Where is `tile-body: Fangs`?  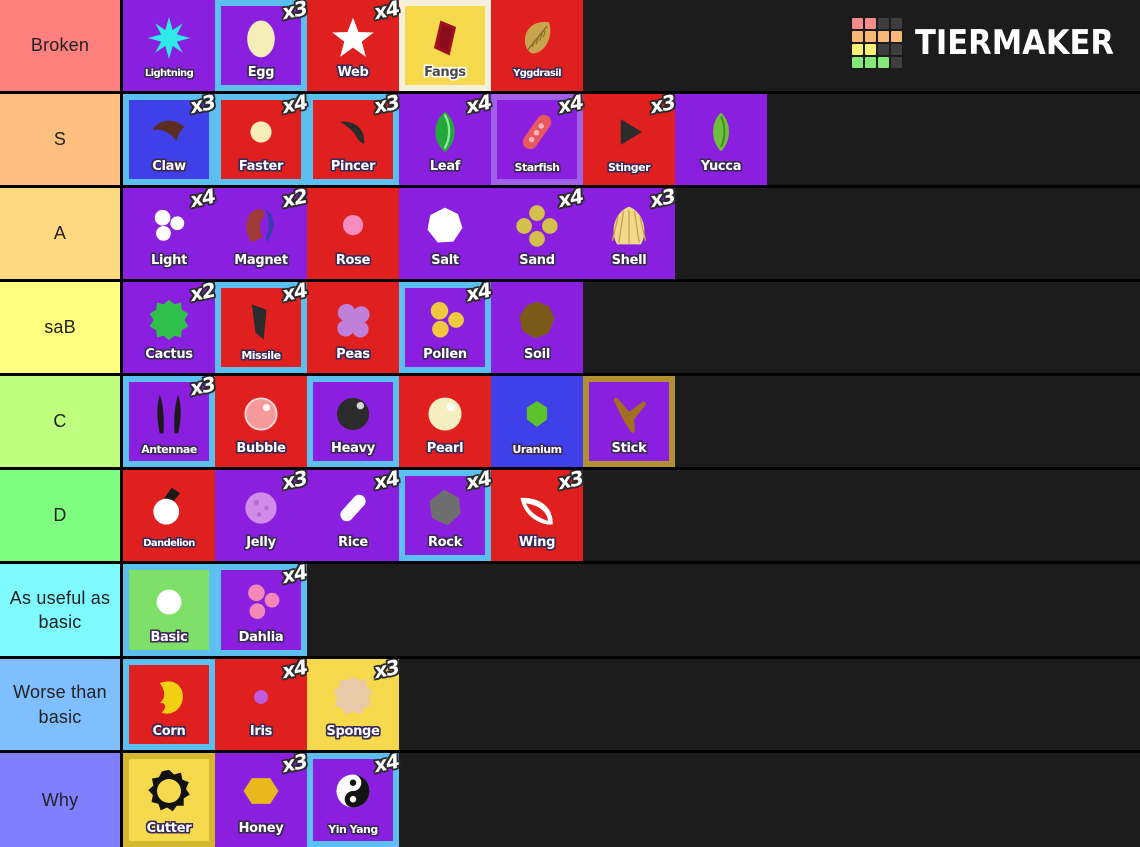
tile-body: Fangs is located at coordinates (445, 45).